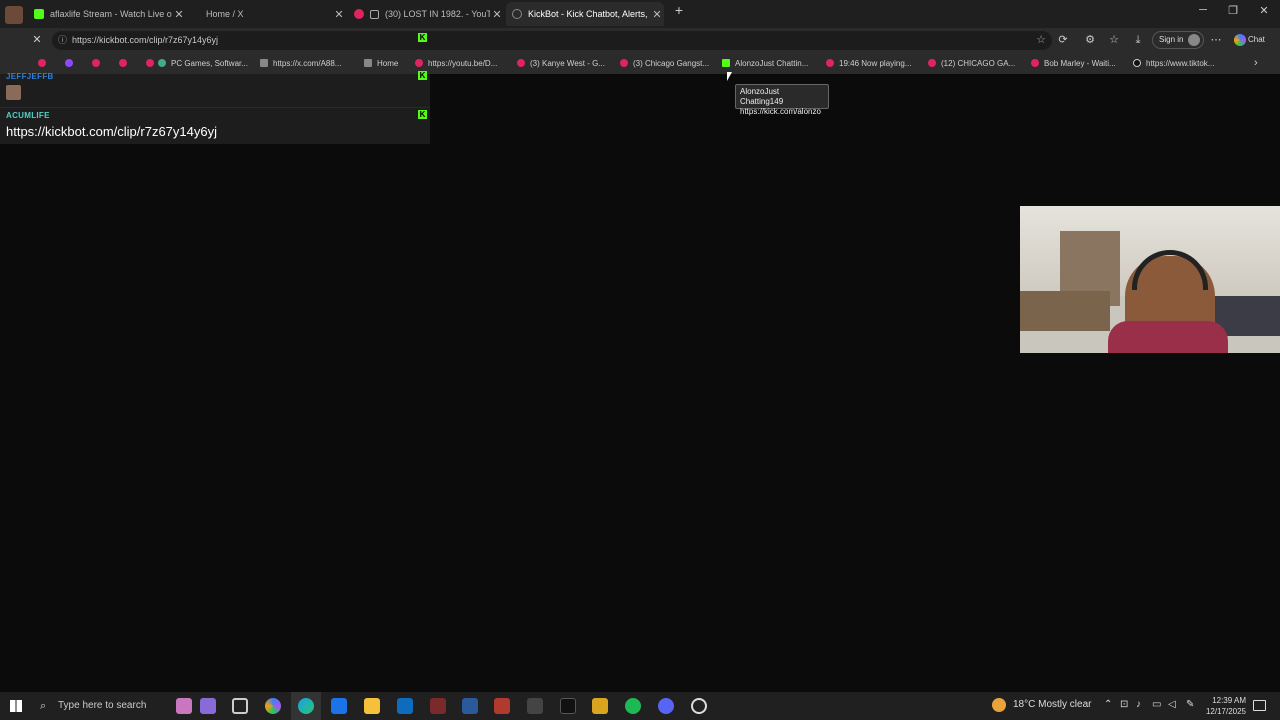 This screenshot has height=720, width=1280. I want to click on chat-label: Chat, so click(1256, 39).